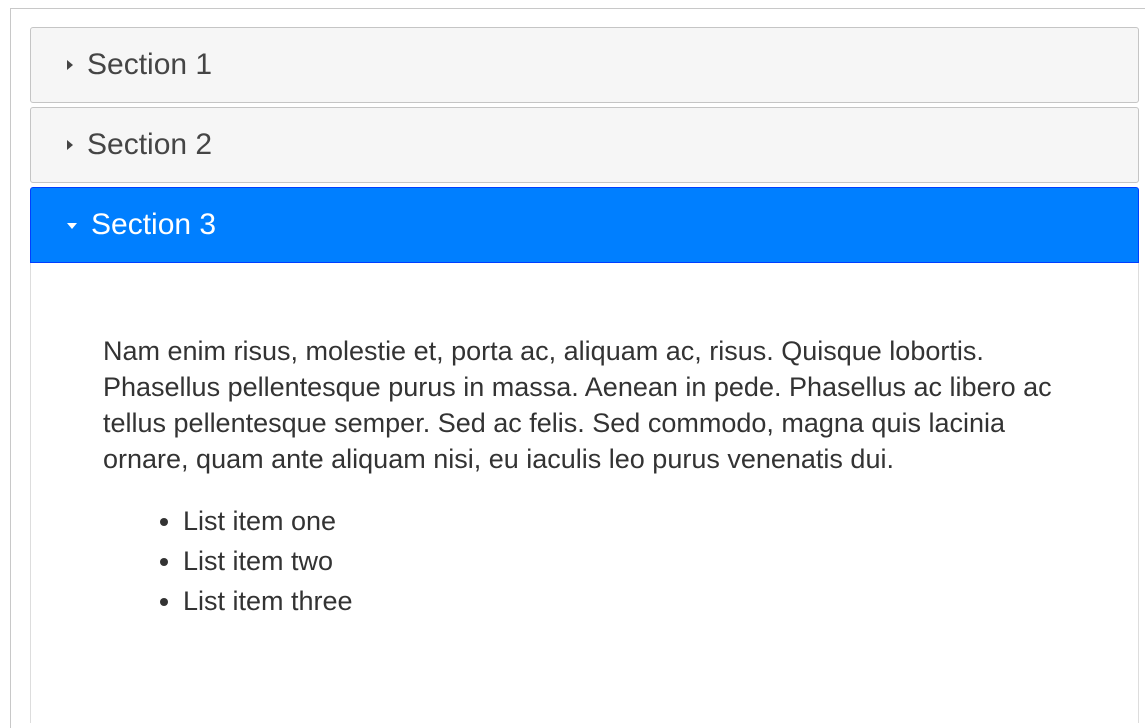  Describe the element at coordinates (640, 601) in the screenshot. I see `list-item: List item three` at that location.